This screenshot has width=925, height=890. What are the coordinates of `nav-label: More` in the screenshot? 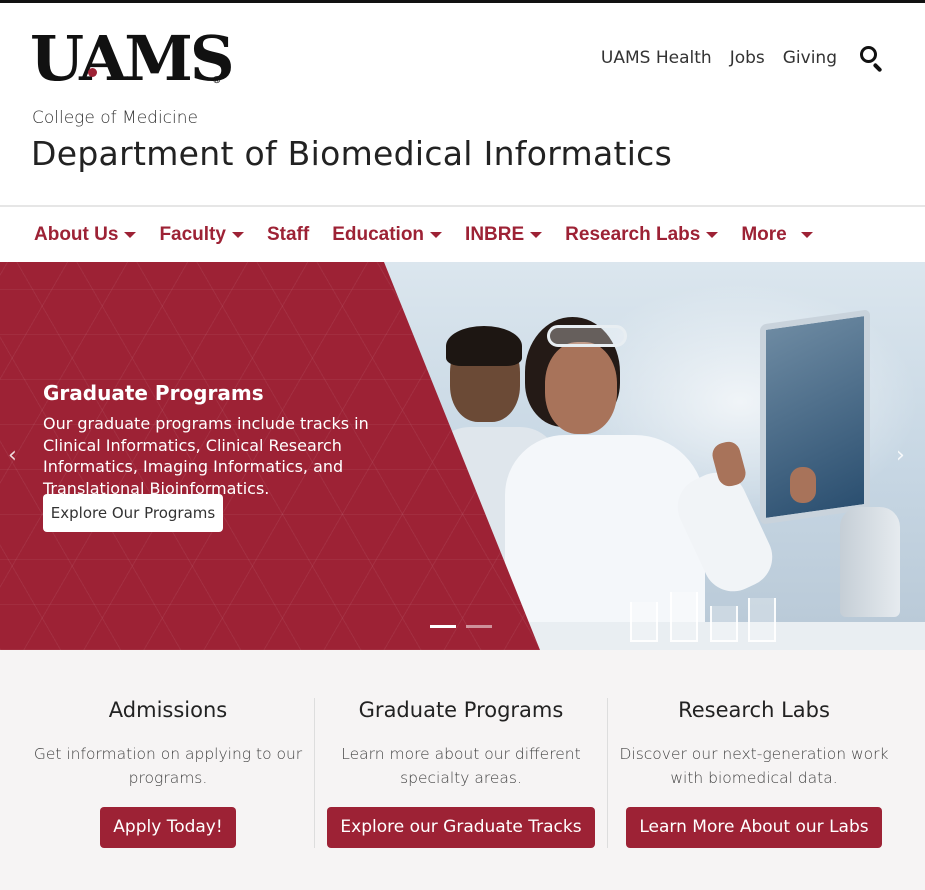 It's located at (764, 234).